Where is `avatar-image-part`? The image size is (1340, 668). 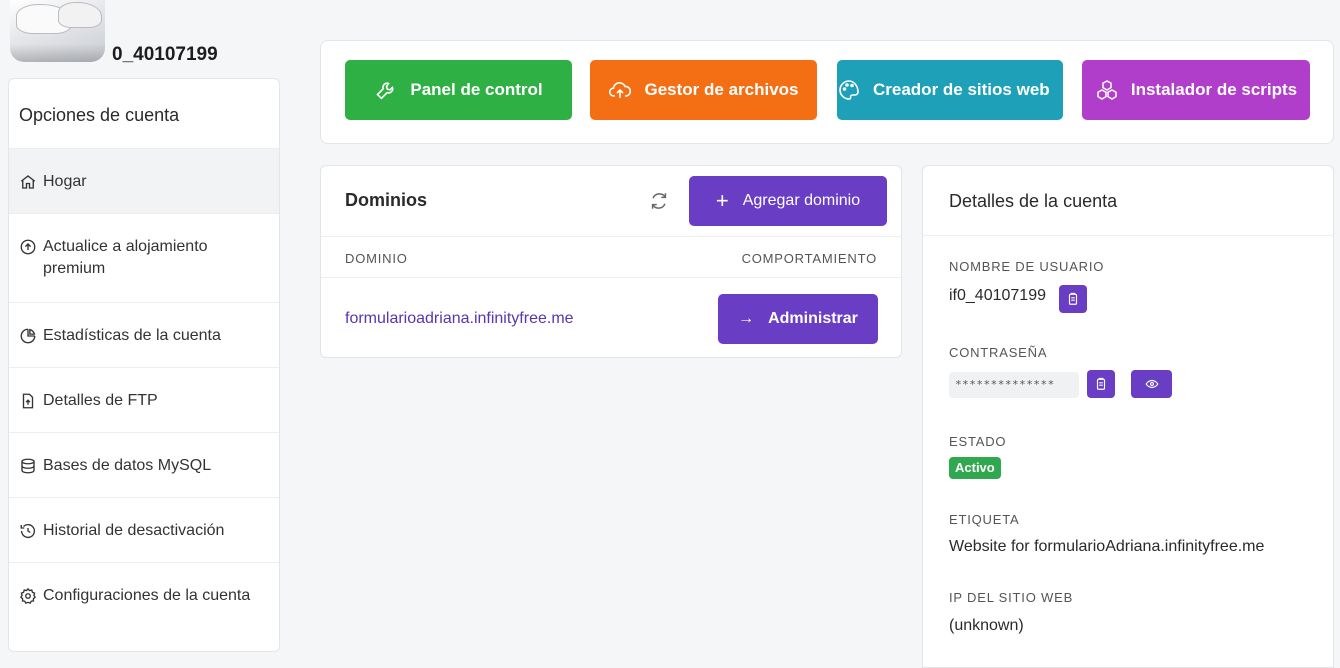
avatar-image-part is located at coordinates (80, 15).